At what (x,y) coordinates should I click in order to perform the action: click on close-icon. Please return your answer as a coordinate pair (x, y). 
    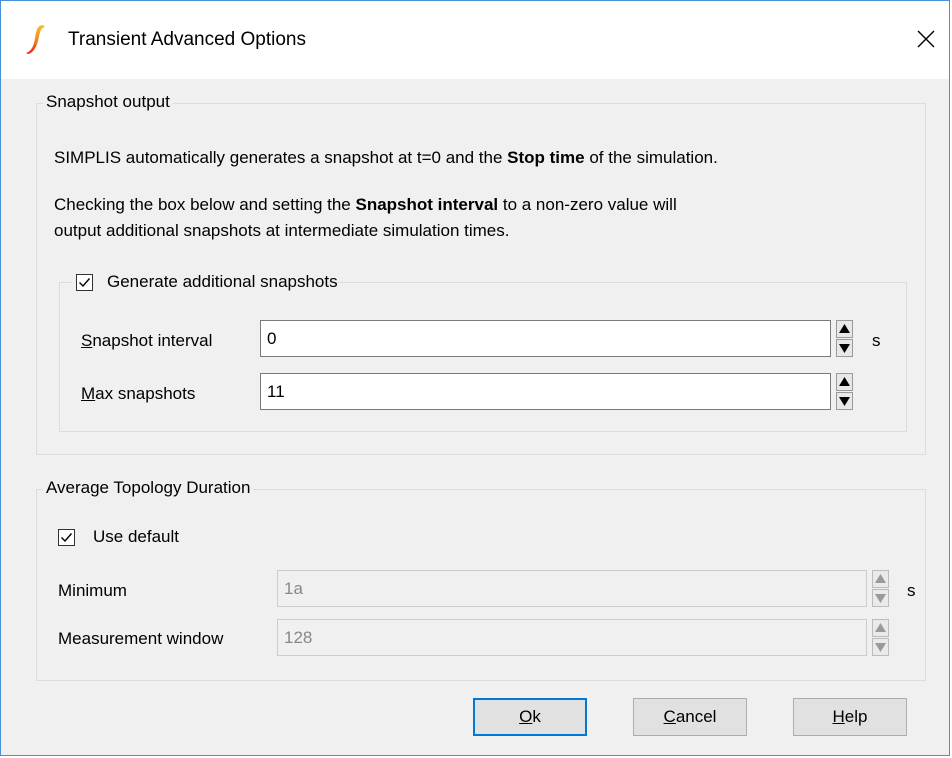
    Looking at the image, I should click on (926, 39).